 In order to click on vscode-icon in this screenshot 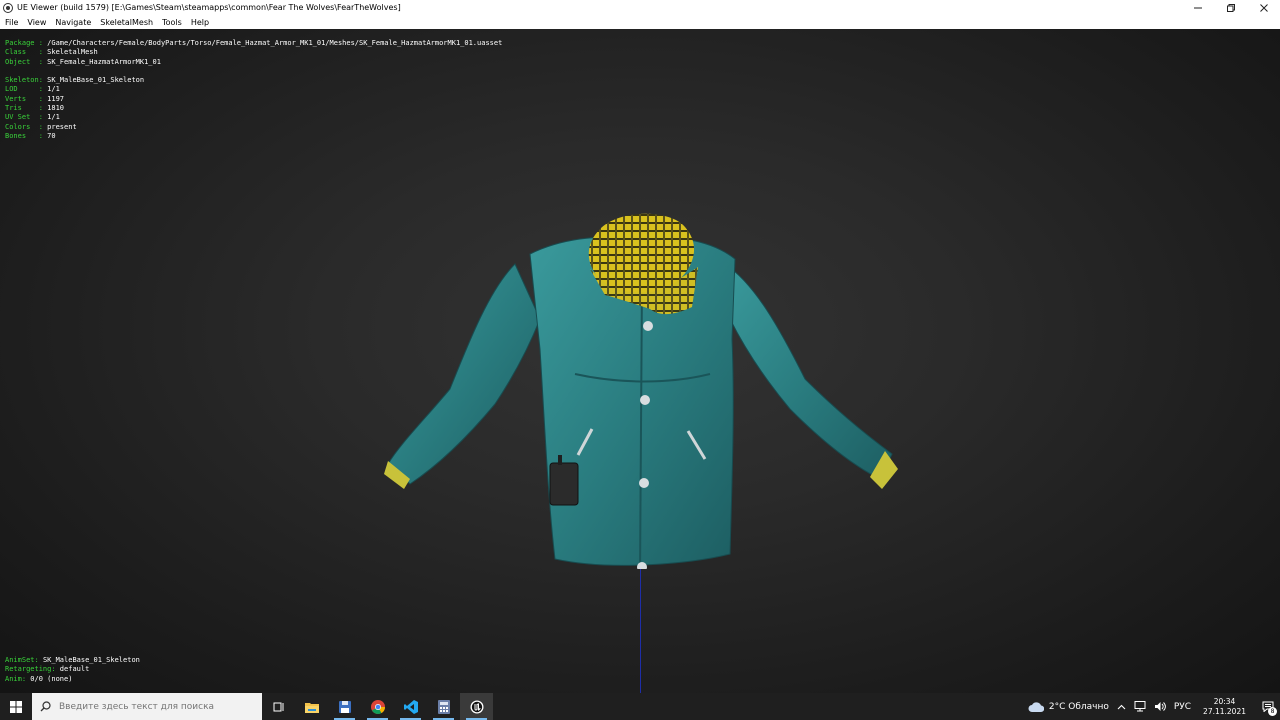, I will do `click(410, 706)`.